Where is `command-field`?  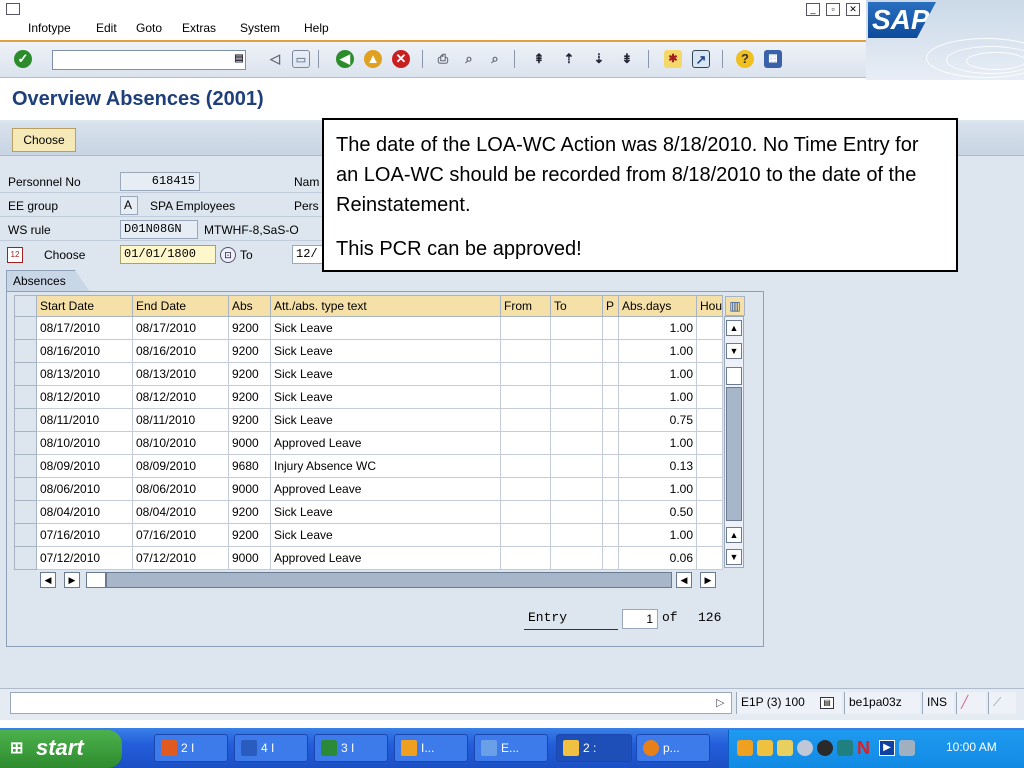 command-field is located at coordinates (149, 60).